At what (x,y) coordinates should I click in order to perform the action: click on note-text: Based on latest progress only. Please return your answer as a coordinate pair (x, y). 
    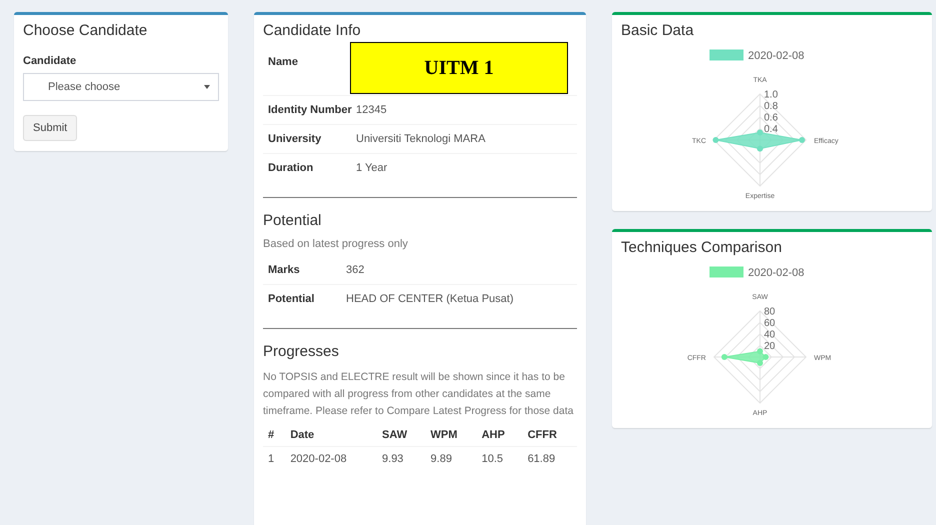
    Looking at the image, I should click on (336, 244).